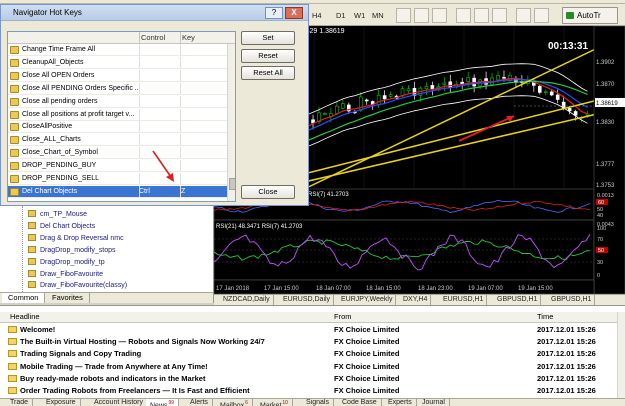 This screenshot has height=406, width=625. Describe the element at coordinates (268, 56) in the screenshot. I see `reset-button: Reset` at that location.